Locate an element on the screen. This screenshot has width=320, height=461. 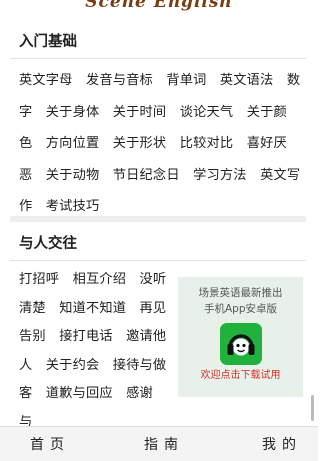
topic-link: 发音与音标 is located at coordinates (119, 80).